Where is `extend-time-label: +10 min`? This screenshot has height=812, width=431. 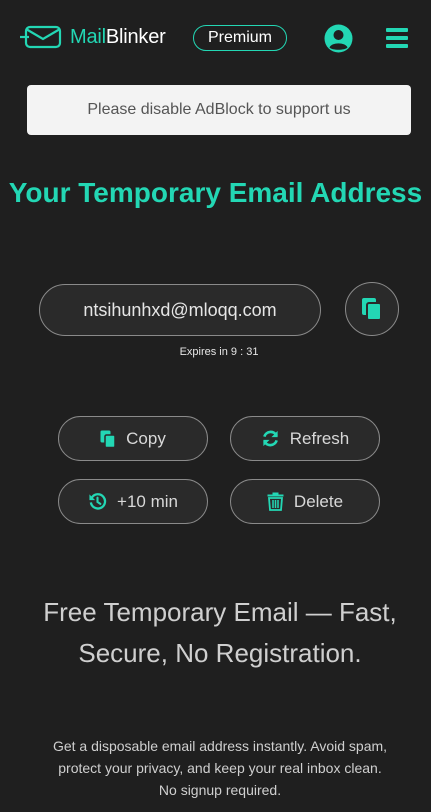 extend-time-label: +10 min is located at coordinates (147, 501).